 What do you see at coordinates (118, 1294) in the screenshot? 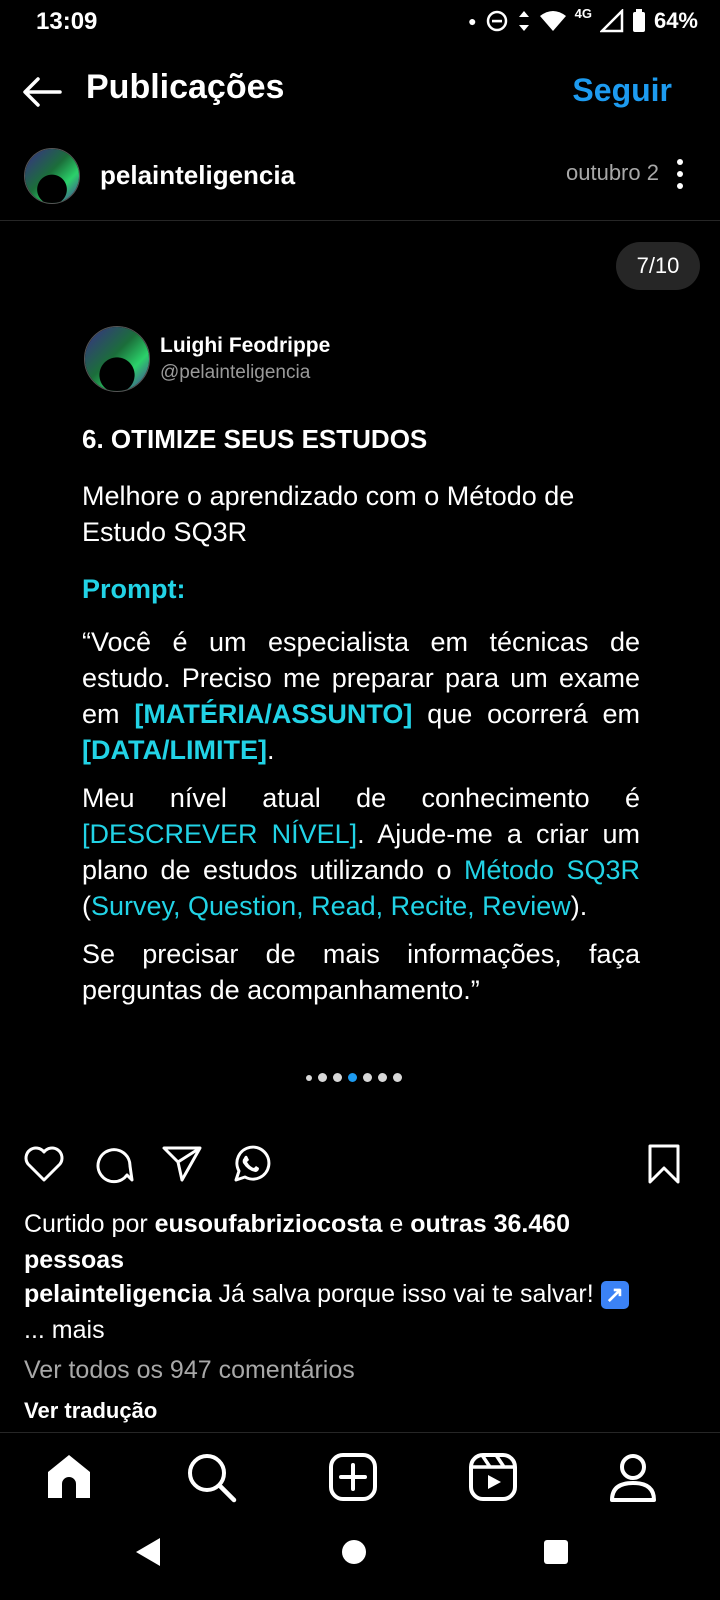
I see `caption-username: pelainteligencia` at bounding box center [118, 1294].